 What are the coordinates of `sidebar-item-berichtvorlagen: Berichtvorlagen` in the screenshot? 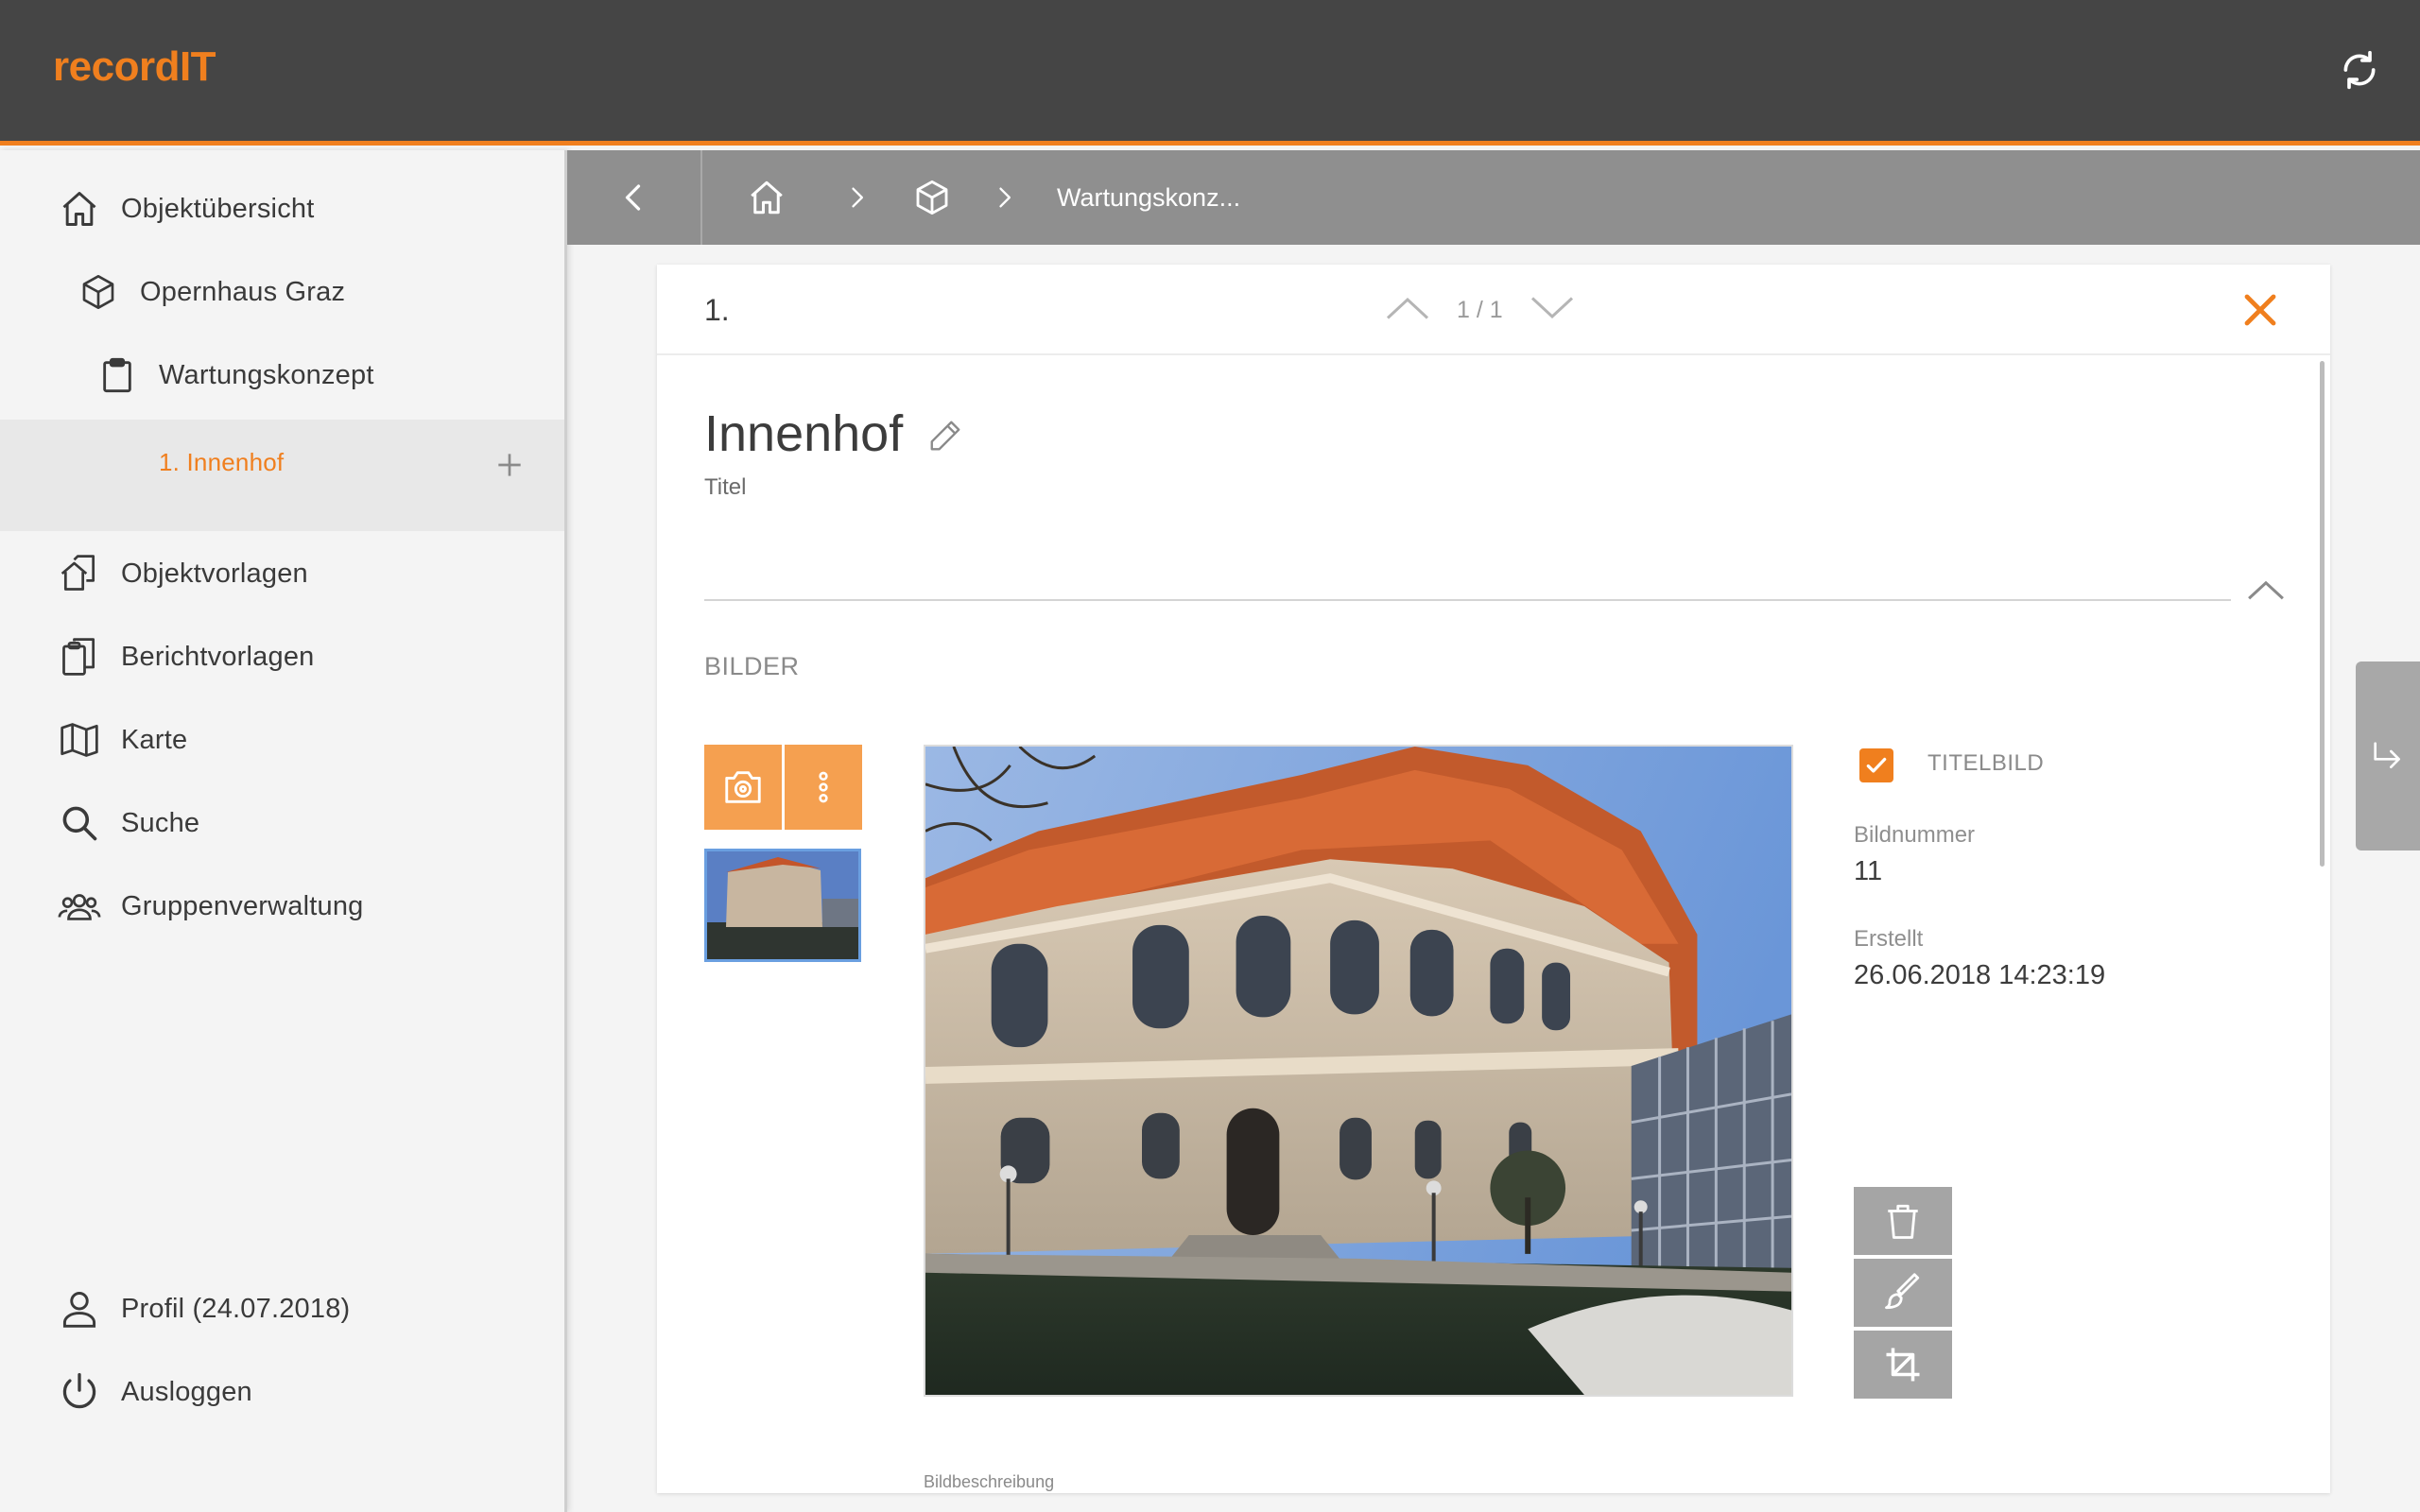 It's located at (282, 656).